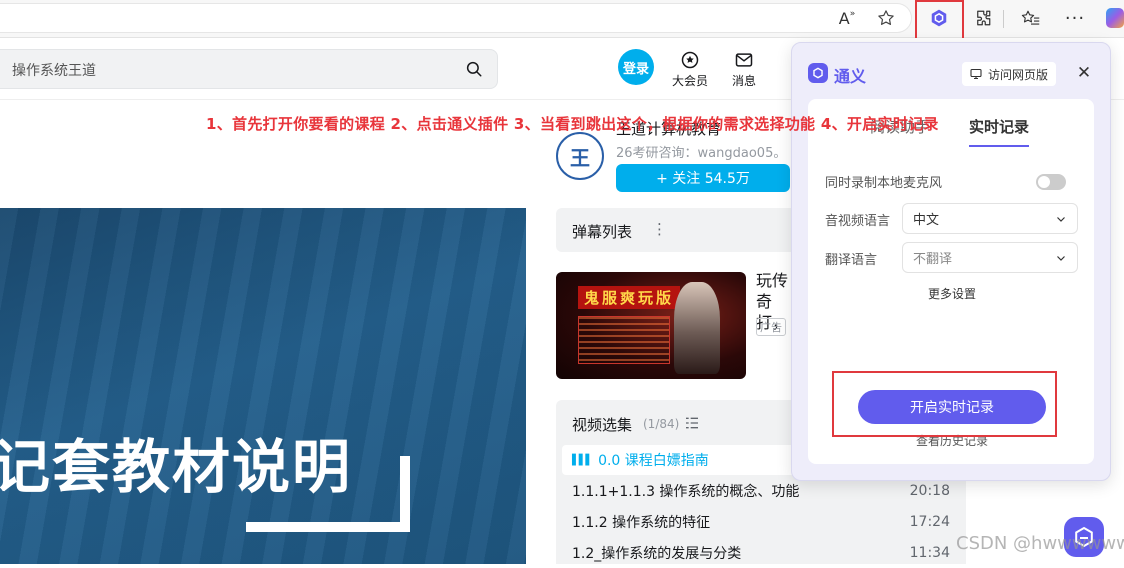 The width and height of the screenshot is (1124, 568). I want to click on av-language-value: 中文, so click(926, 220).